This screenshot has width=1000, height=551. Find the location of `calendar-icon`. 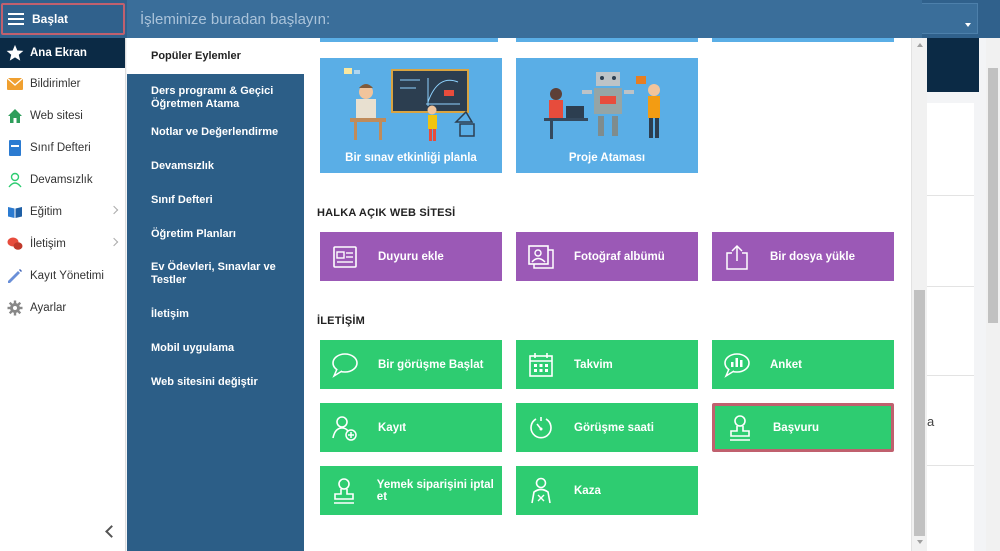

calendar-icon is located at coordinates (541, 365).